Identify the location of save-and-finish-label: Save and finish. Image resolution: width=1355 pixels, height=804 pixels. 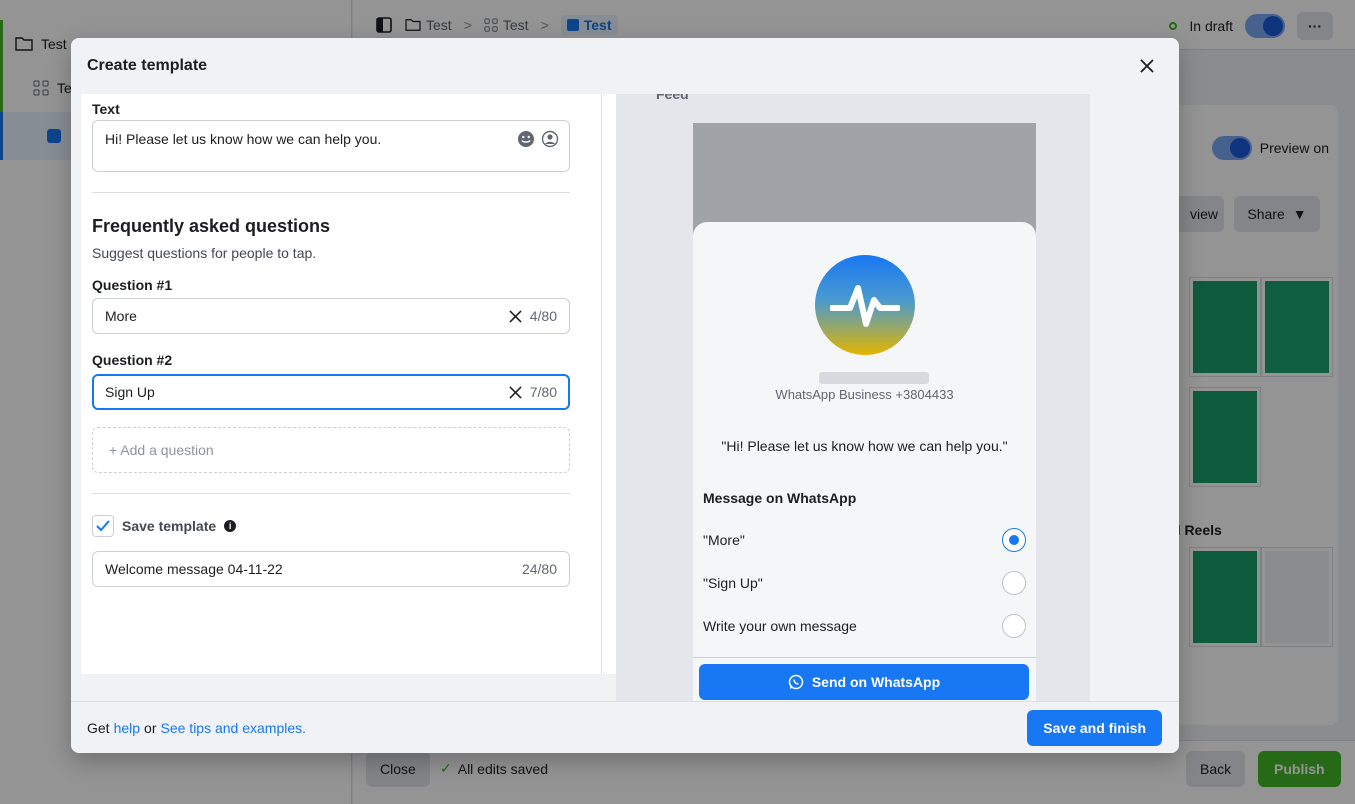
(1094, 728).